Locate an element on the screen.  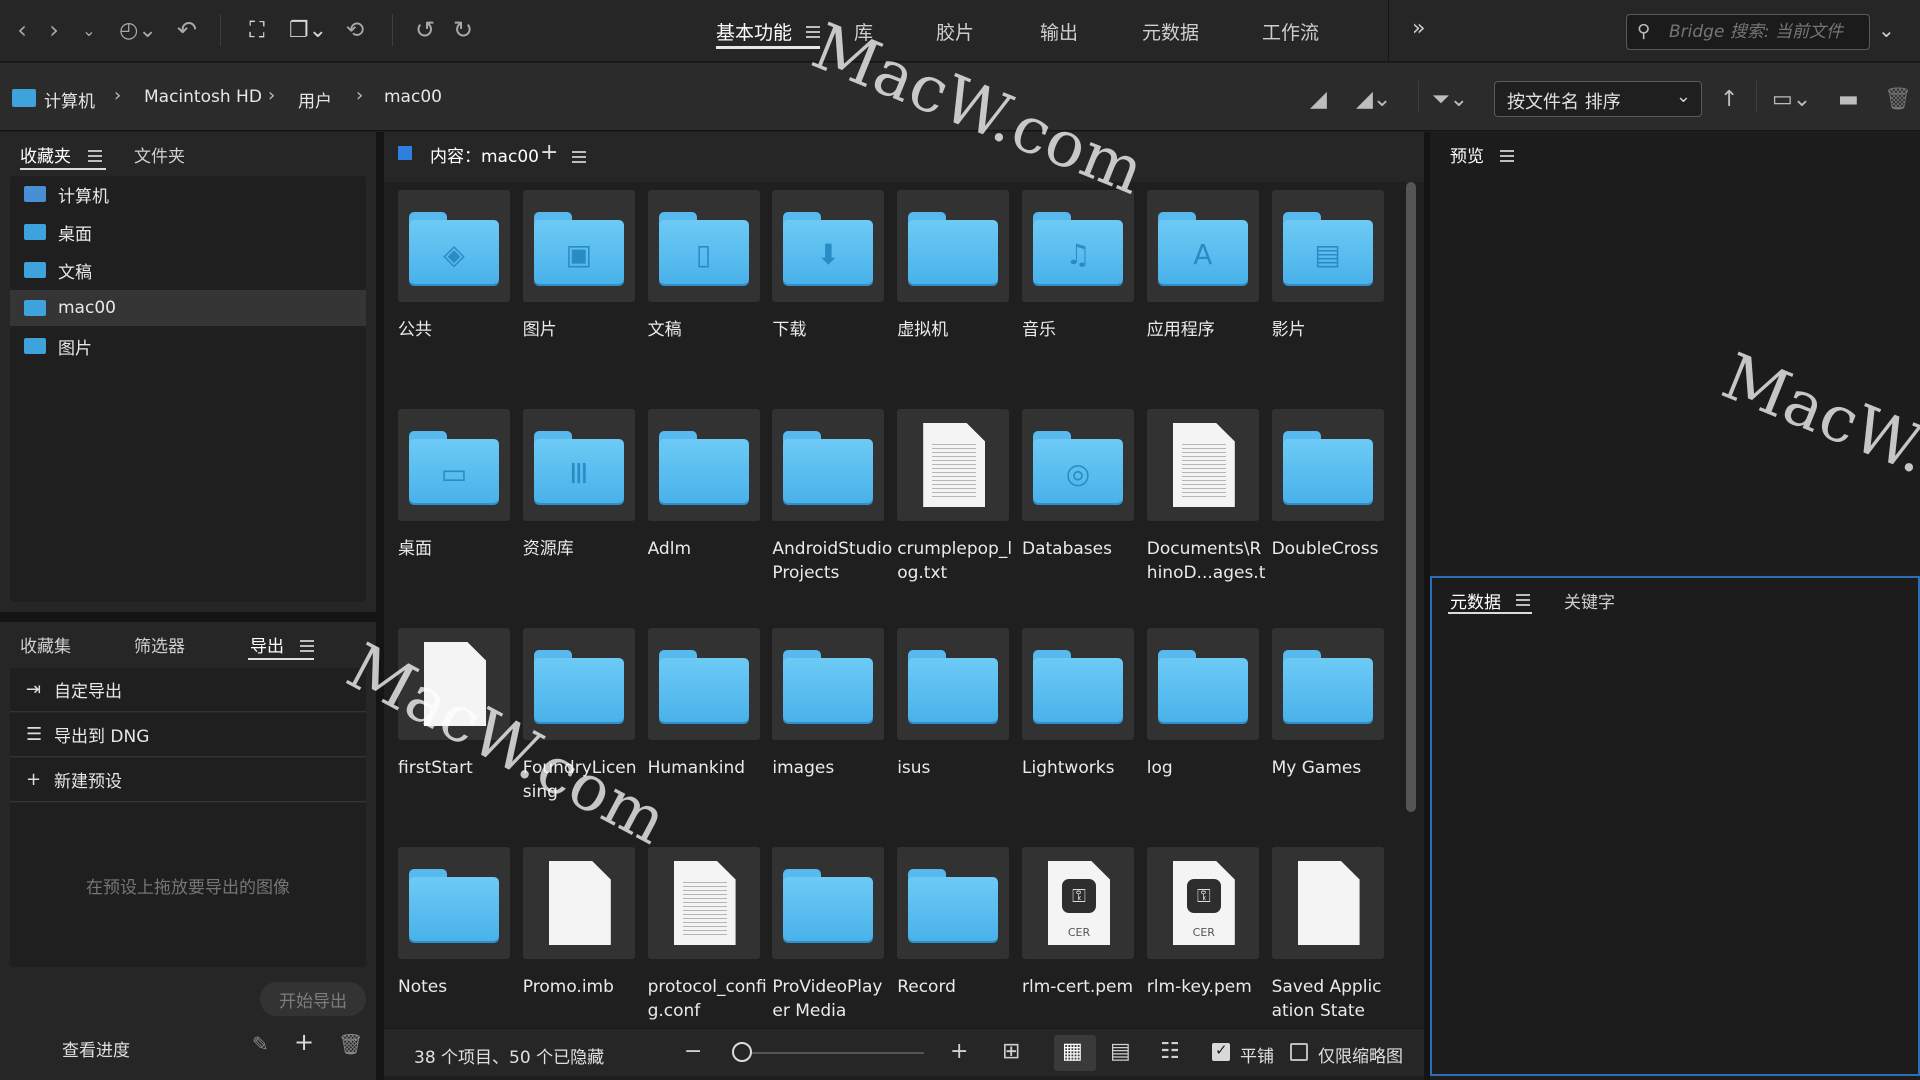
return-icon: ↶ is located at coordinates (187, 30).